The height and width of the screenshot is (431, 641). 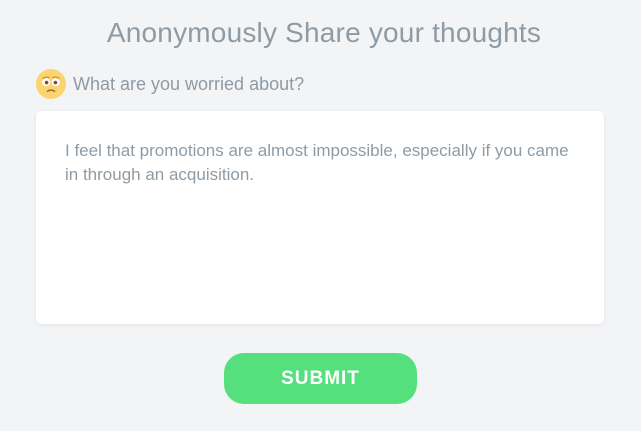 What do you see at coordinates (320, 378) in the screenshot?
I see `submit-button: SUBMIT` at bounding box center [320, 378].